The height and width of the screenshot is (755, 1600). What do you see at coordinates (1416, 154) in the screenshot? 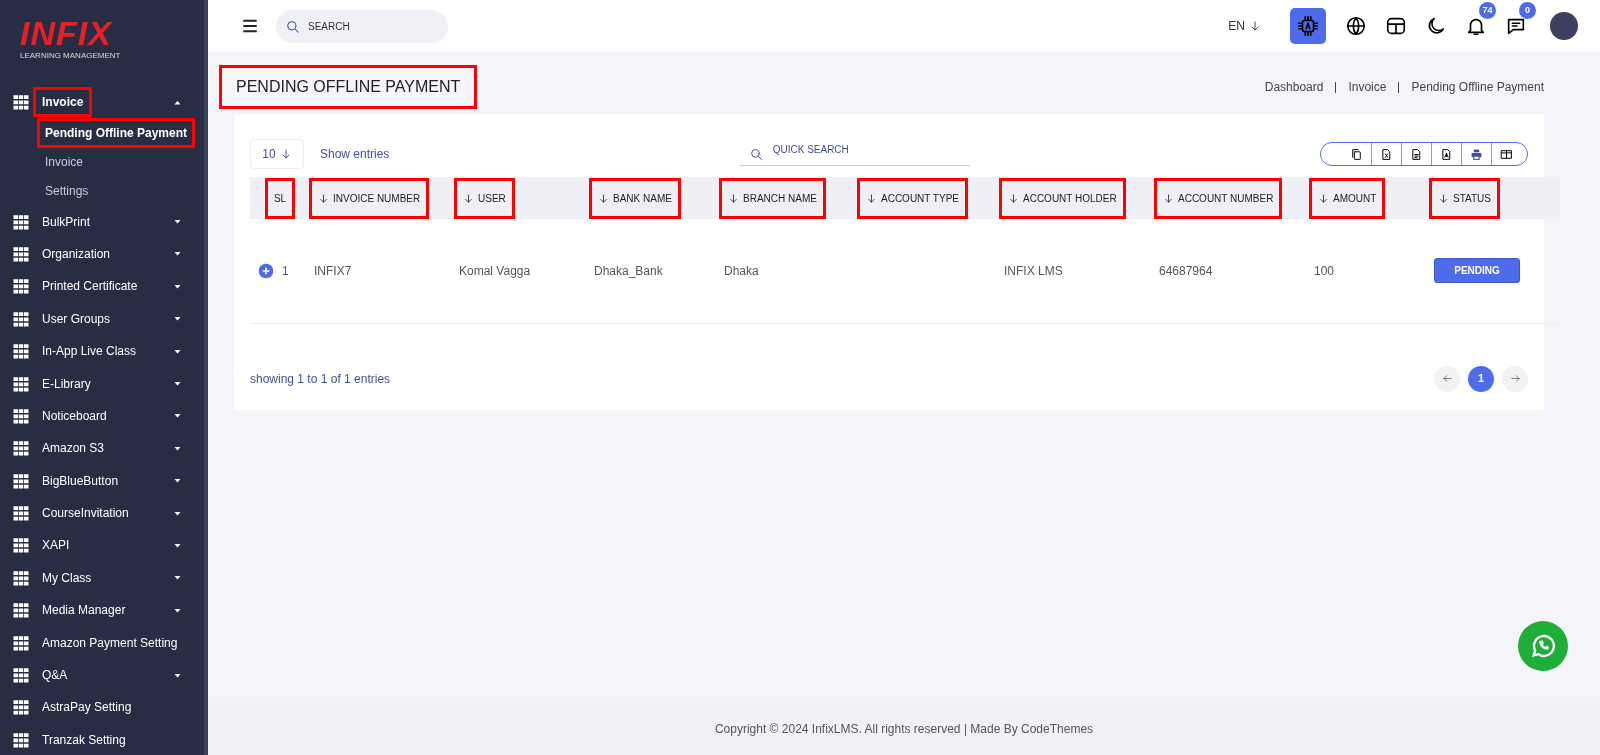
I see `csv-file-icon` at bounding box center [1416, 154].